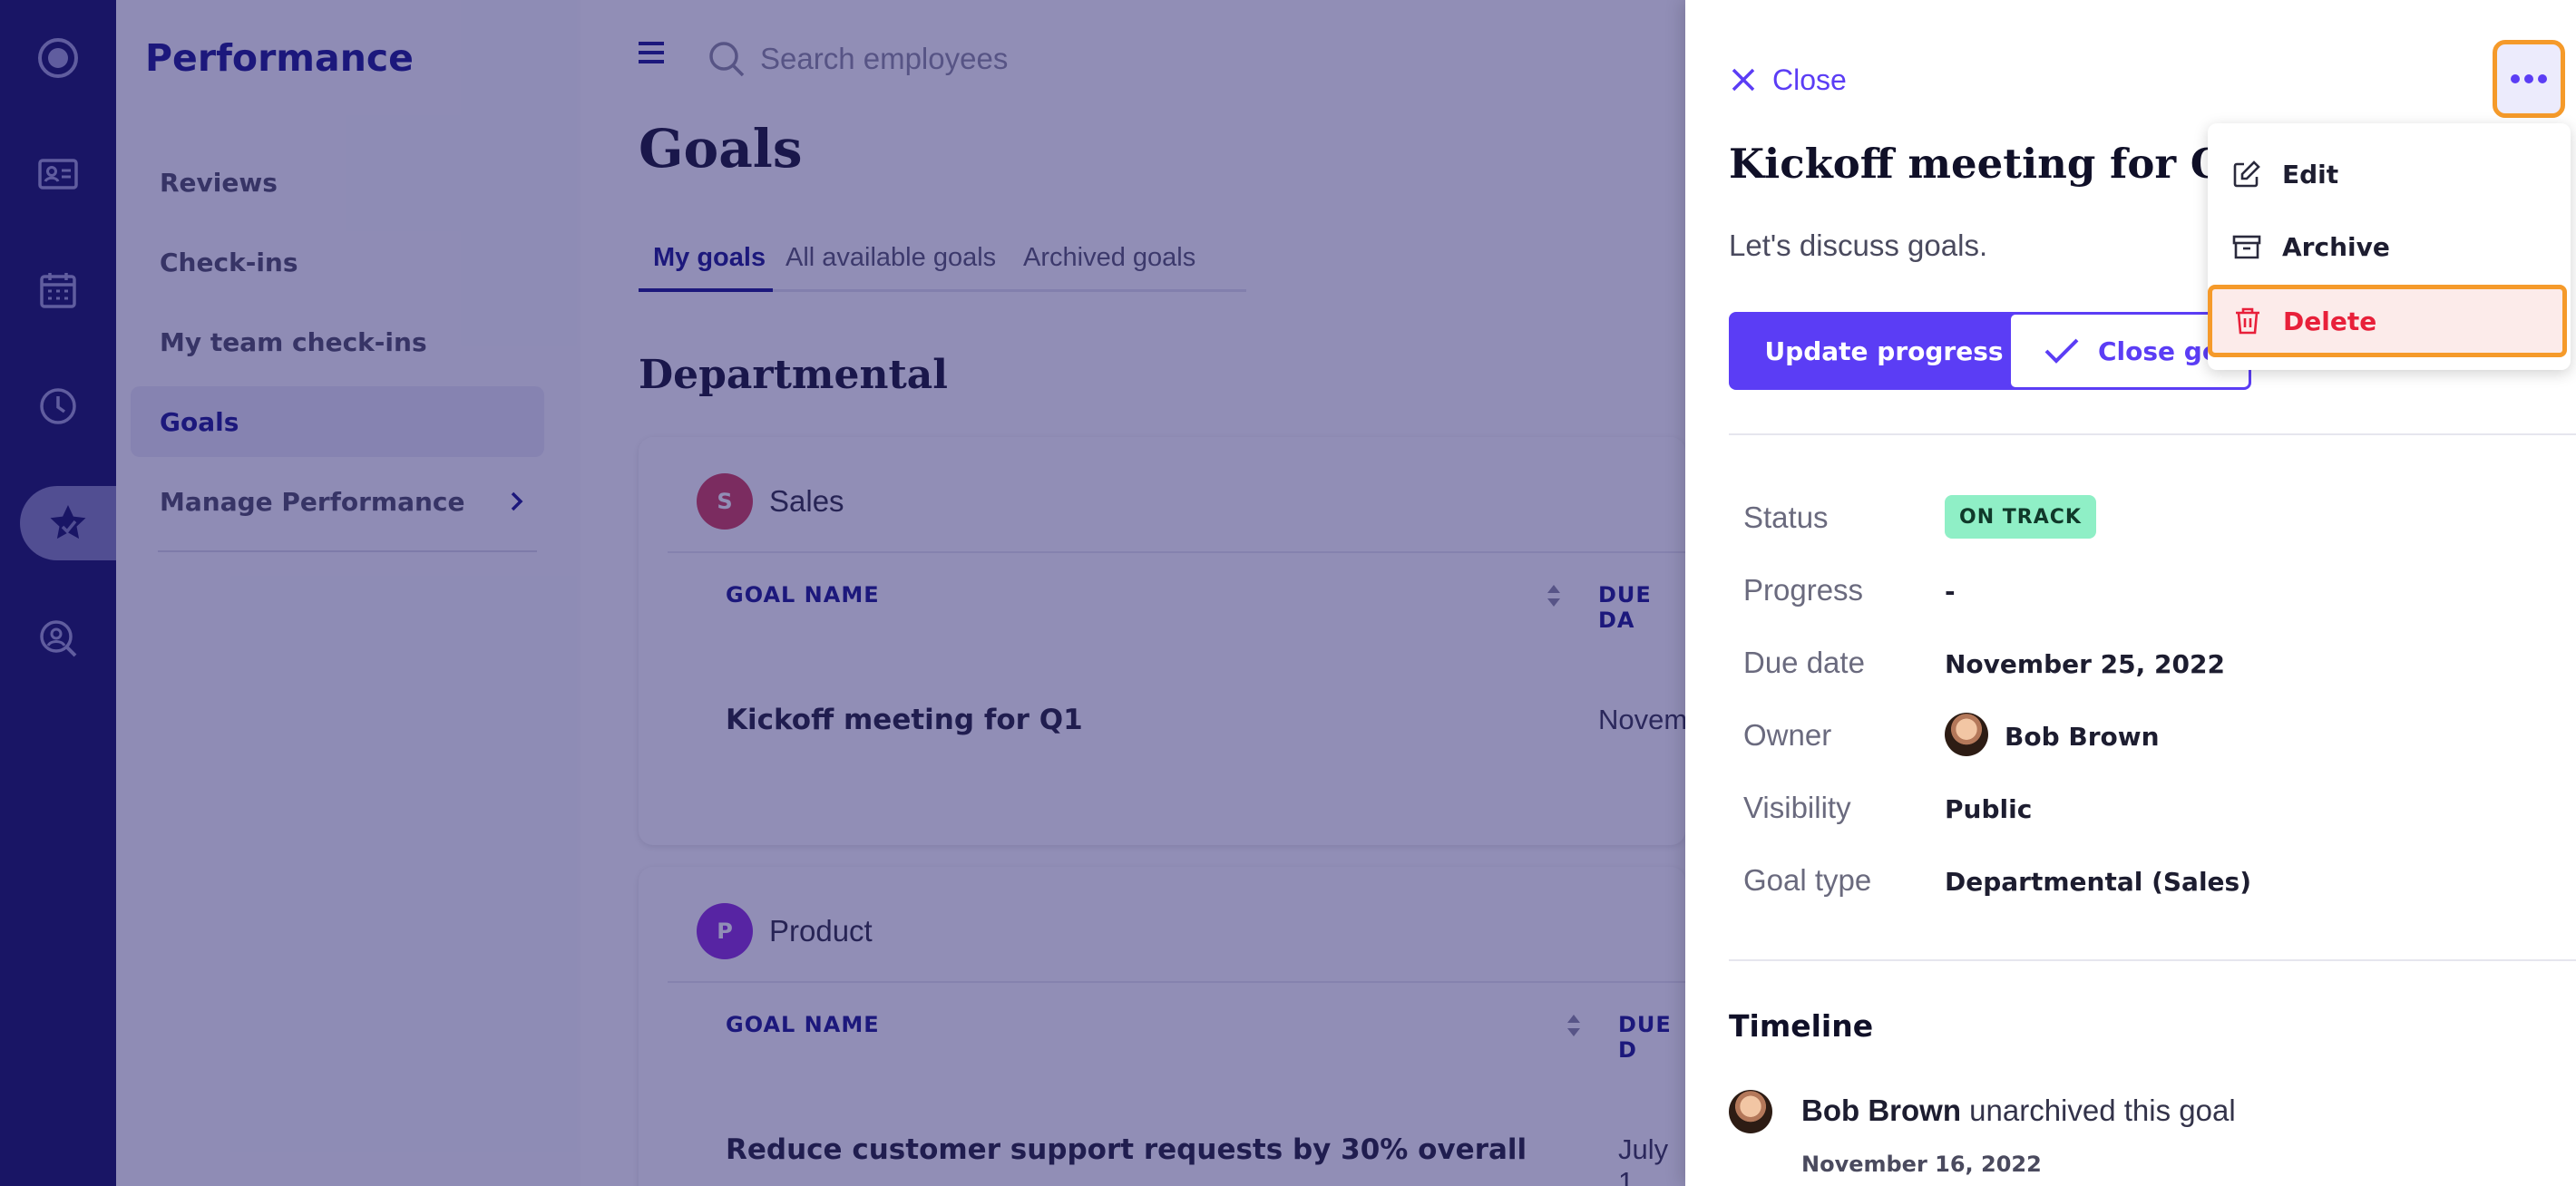 This screenshot has height=1186, width=2576. I want to click on close-icon, so click(1743, 80).